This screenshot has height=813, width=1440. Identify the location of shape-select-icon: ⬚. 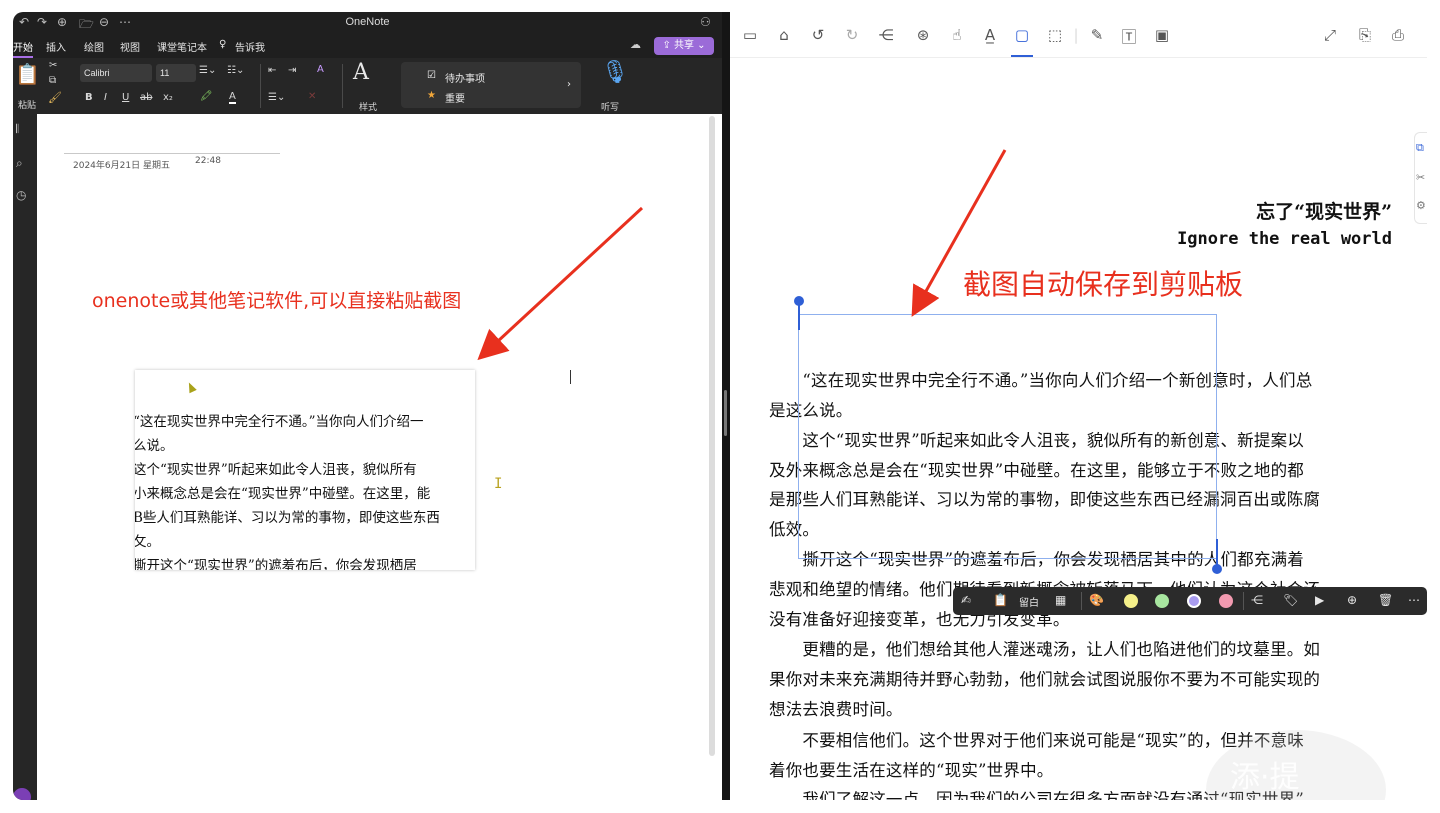
(1055, 35).